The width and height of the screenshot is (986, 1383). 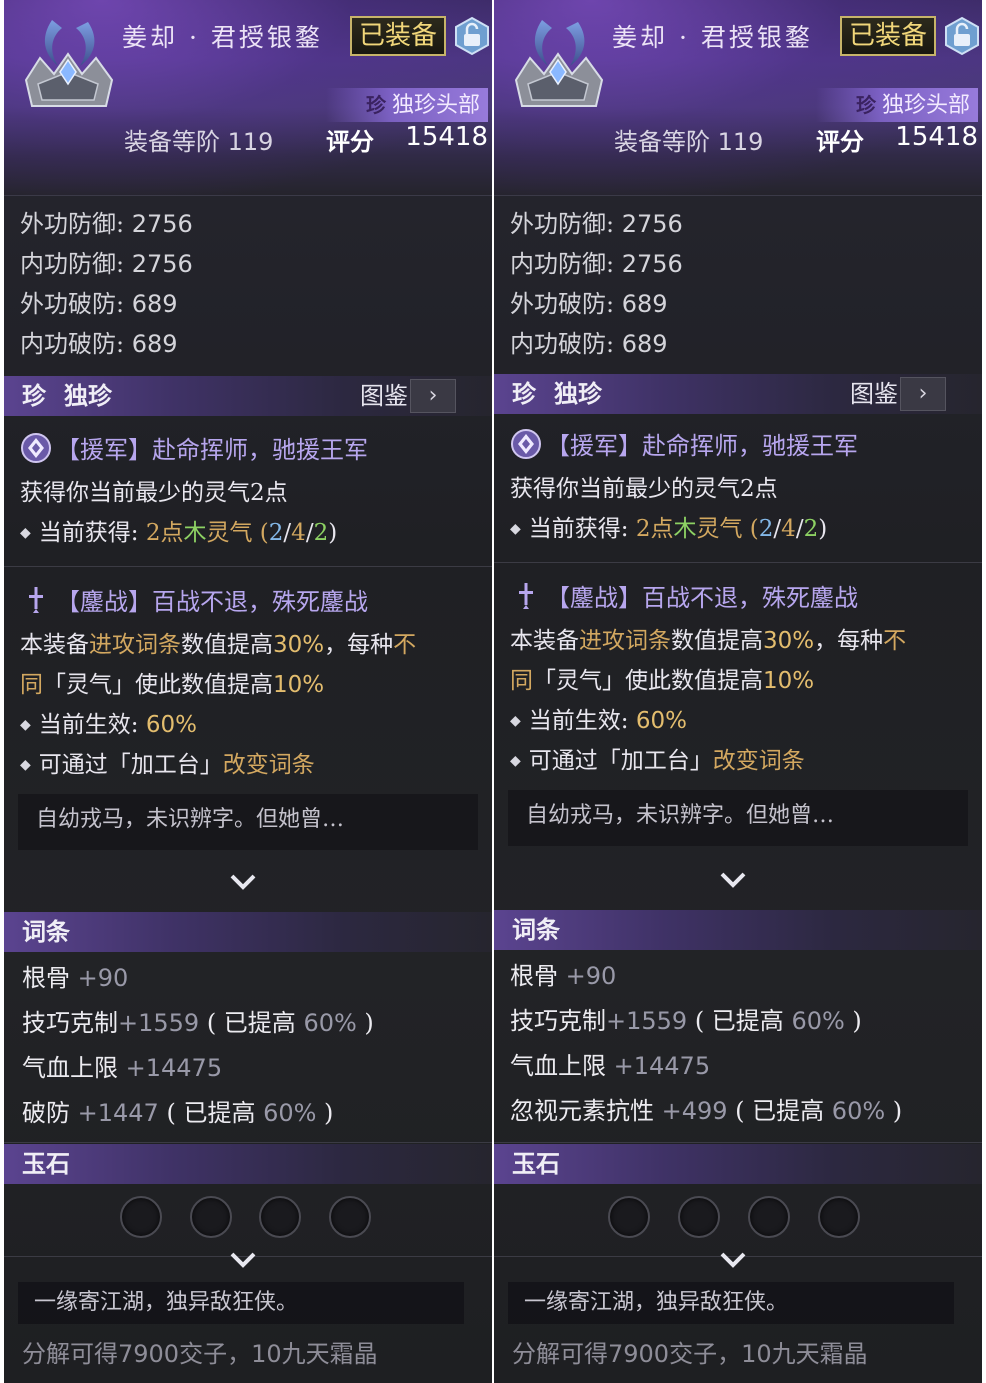 What do you see at coordinates (212, 450) in the screenshot?
I see `effect-title: 【援军】赴命挥师，驰援王军` at bounding box center [212, 450].